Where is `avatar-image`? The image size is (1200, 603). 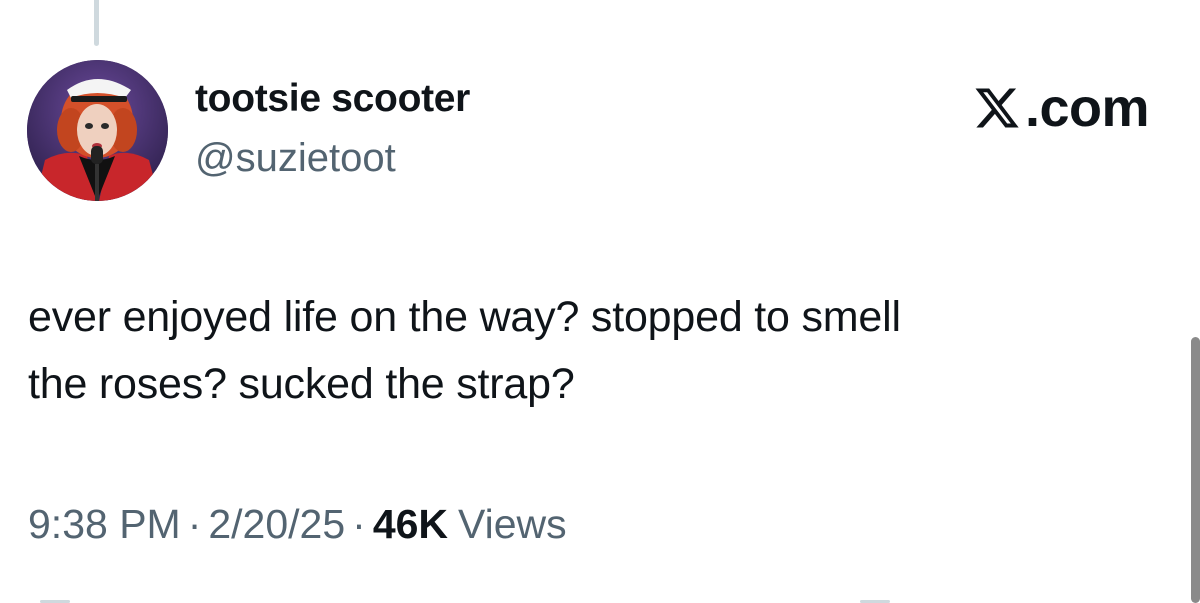
avatar-image is located at coordinates (97, 130).